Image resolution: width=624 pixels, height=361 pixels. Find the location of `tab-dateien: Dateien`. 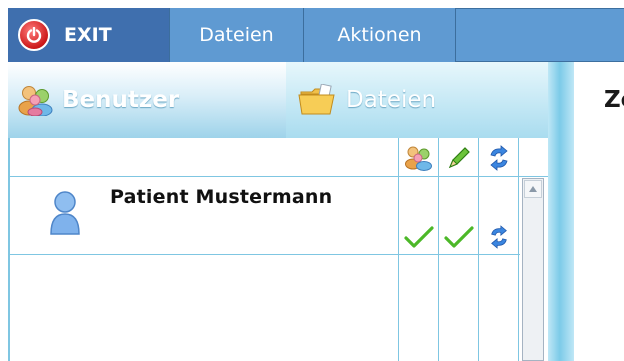

tab-dateien: Dateien is located at coordinates (417, 100).